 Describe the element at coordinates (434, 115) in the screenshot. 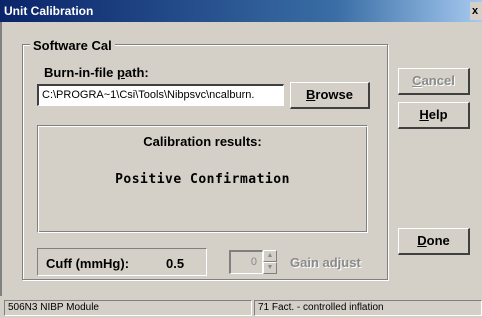

I see `help-button: Help` at that location.